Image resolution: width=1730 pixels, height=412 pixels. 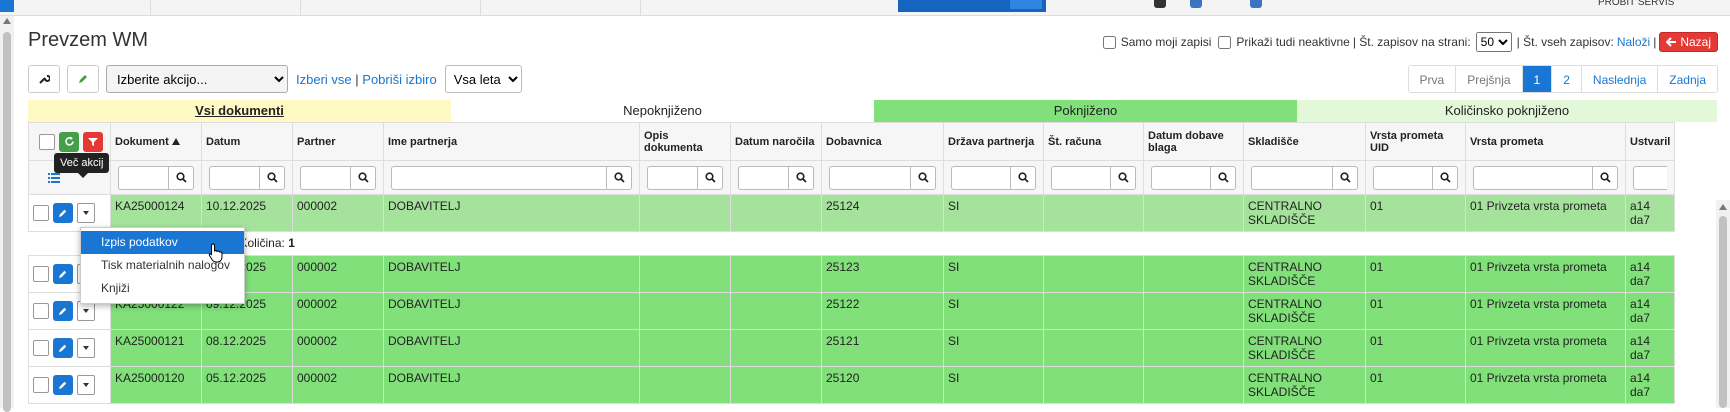 I want to click on column-header-invoice-no: Št. računa, so click(x=1093, y=141).